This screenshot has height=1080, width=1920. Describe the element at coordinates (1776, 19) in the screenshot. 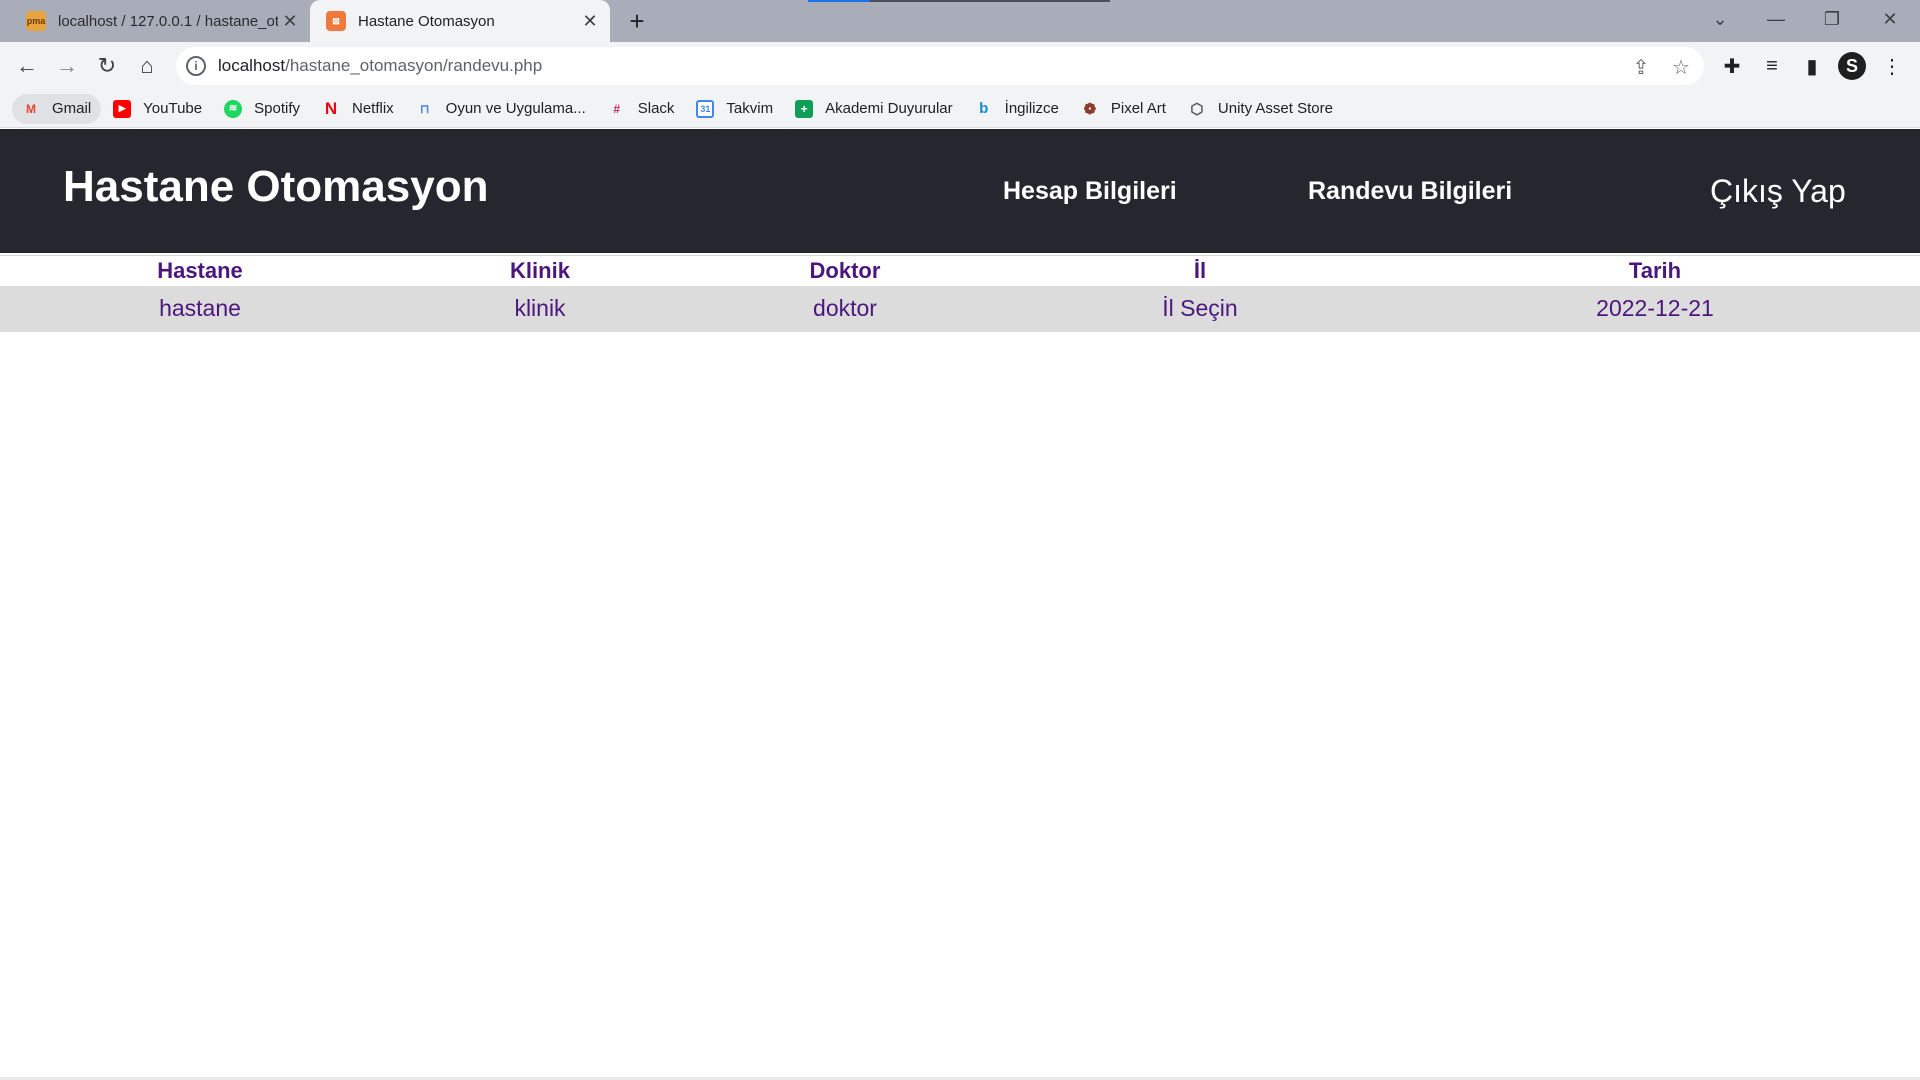

I see `minimize-icon: —` at that location.